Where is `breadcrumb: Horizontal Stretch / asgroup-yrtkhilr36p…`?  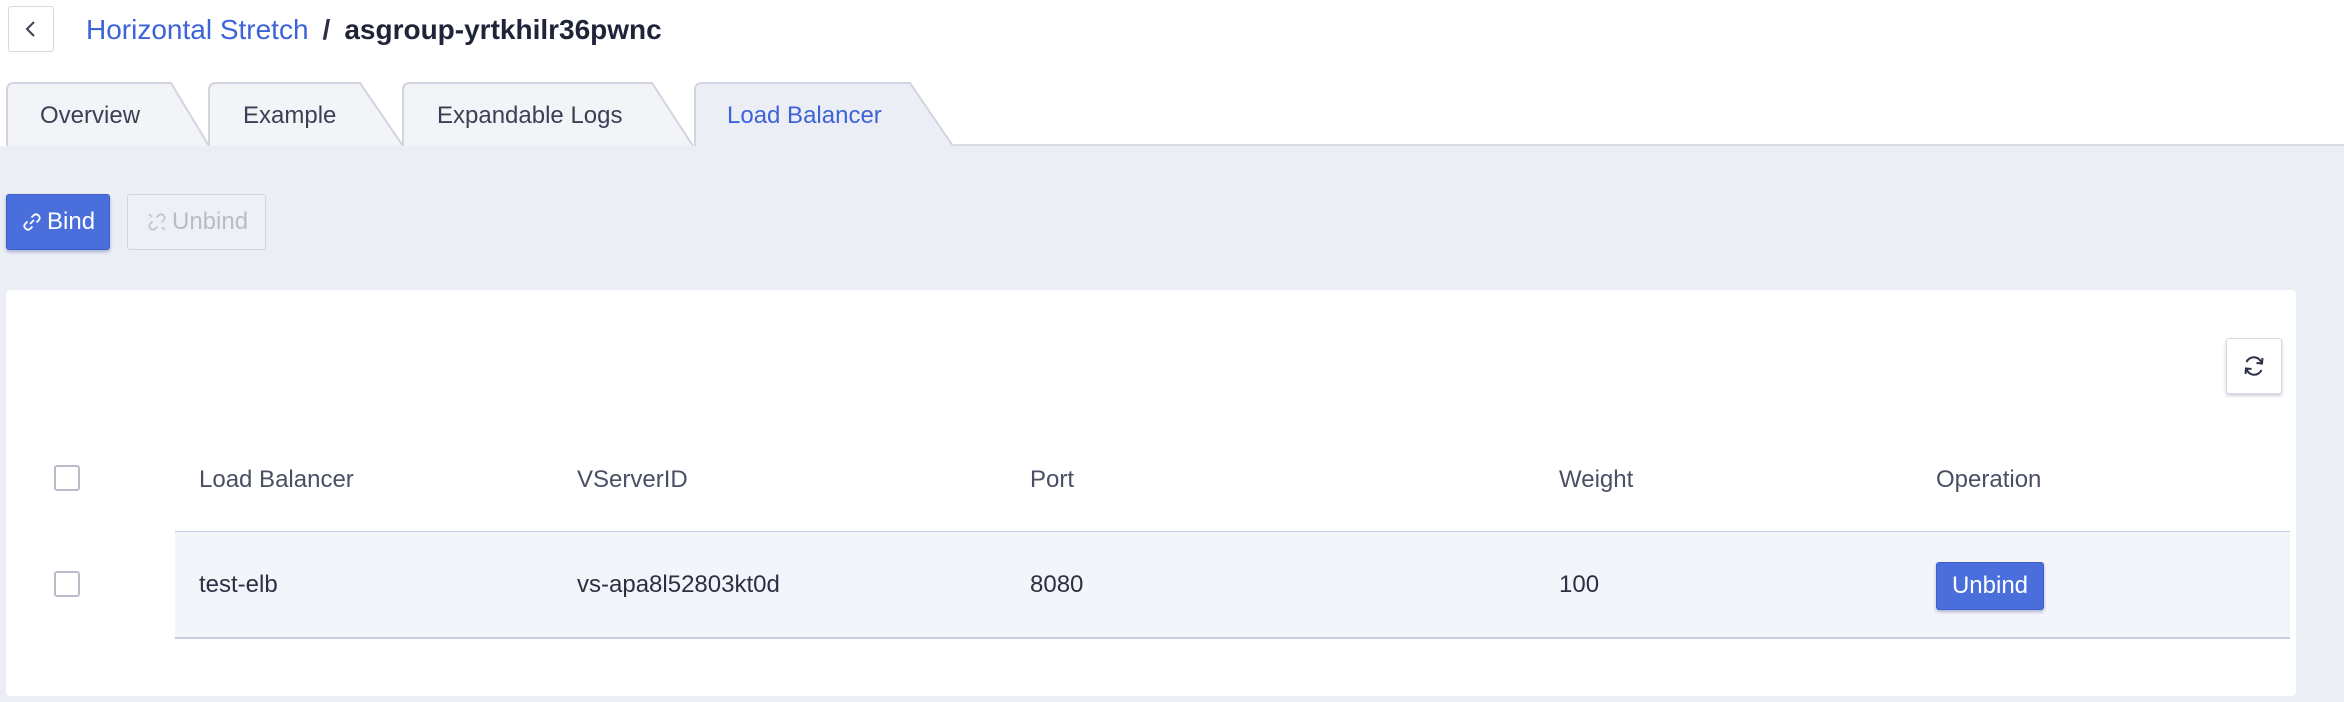
breadcrumb: Horizontal Stretch / asgroup-yrtkhilr36p… is located at coordinates (374, 30).